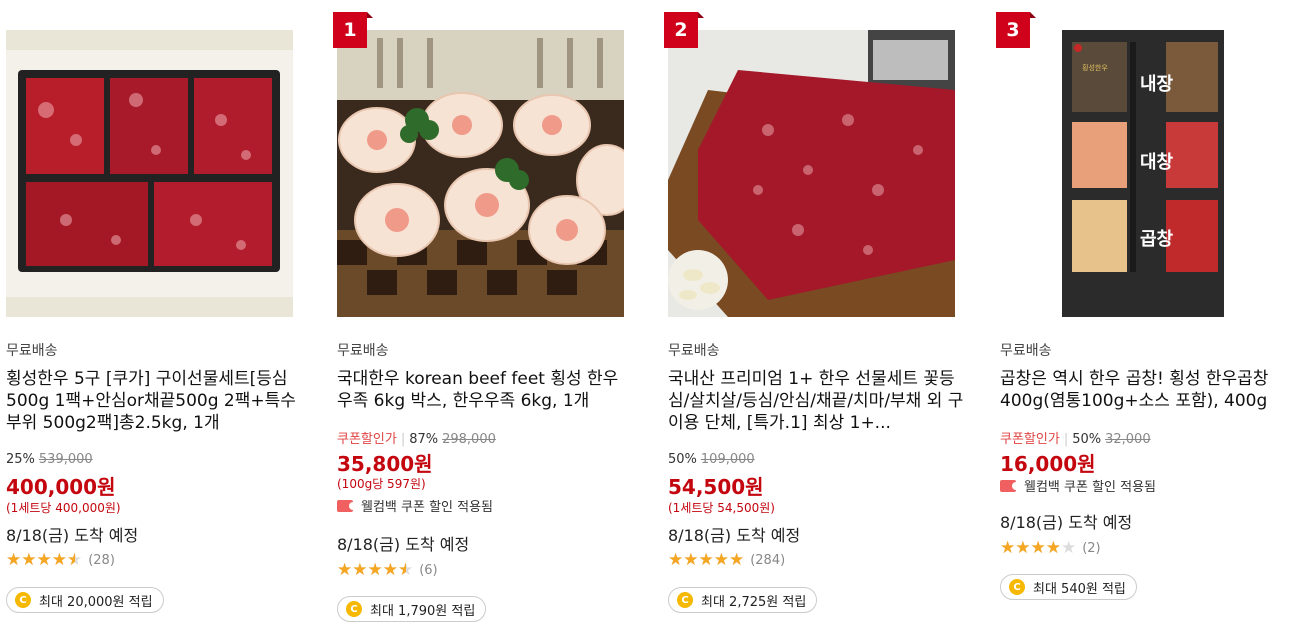 The height and width of the screenshot is (631, 1304). I want to click on rating: ★★★★★★★★★★ (28), so click(60, 560).